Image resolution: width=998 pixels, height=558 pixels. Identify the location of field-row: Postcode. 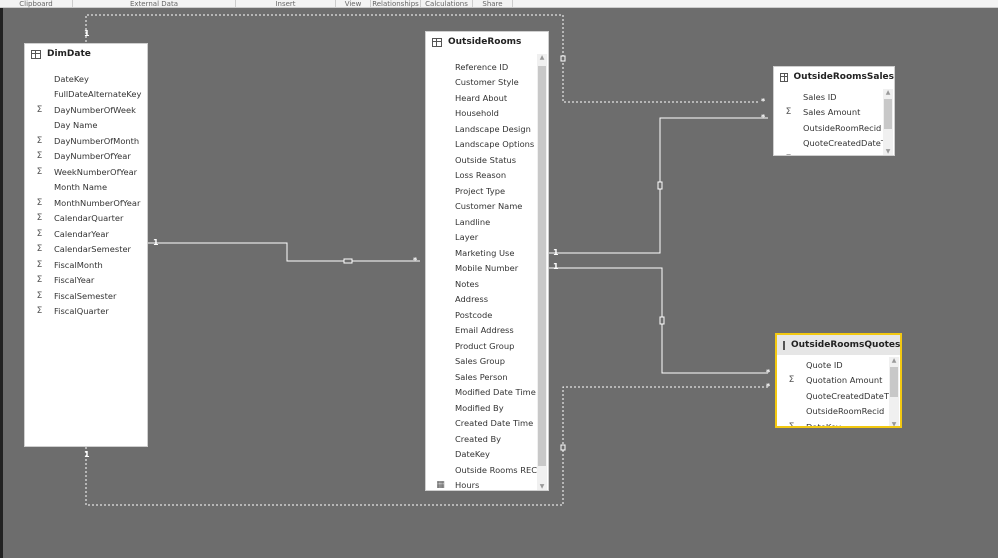
(487, 315).